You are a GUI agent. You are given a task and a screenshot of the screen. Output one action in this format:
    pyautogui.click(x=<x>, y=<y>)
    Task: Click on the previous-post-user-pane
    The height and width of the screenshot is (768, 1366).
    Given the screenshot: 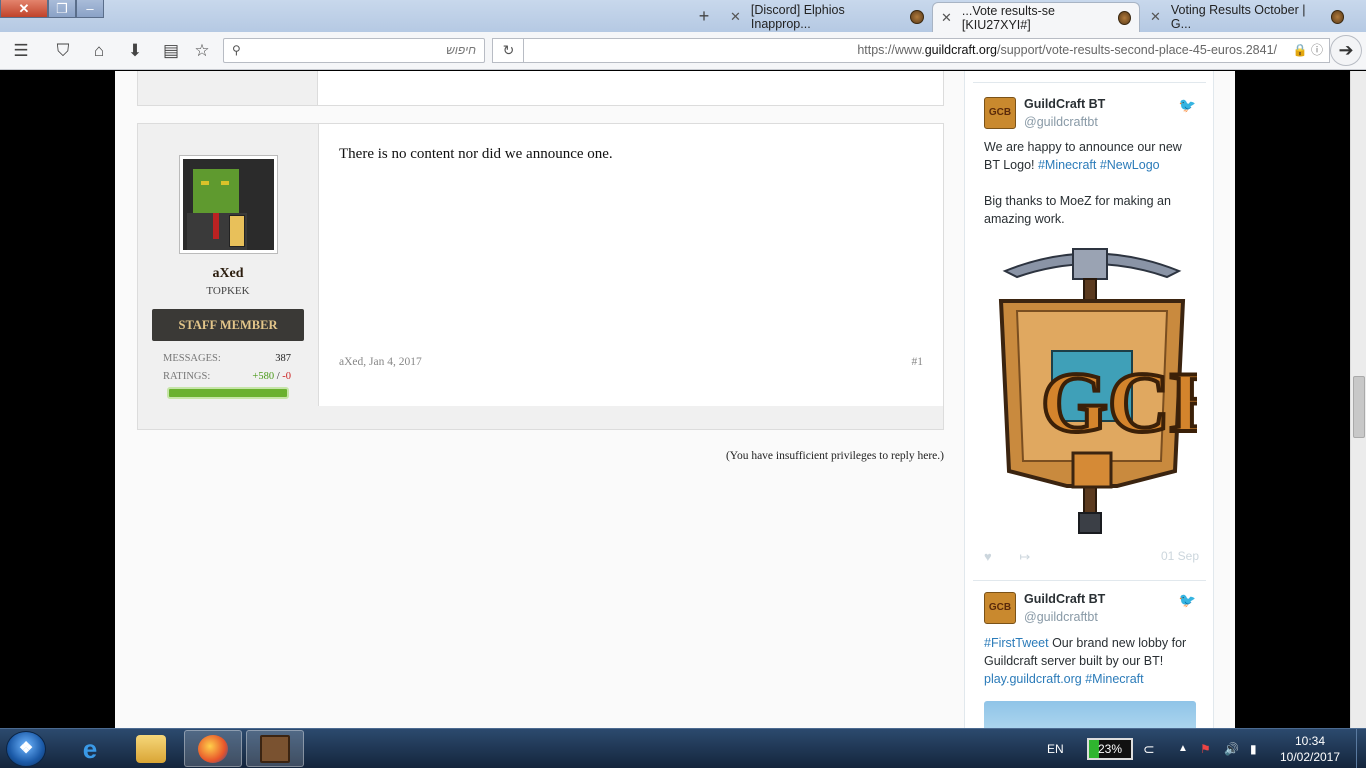 What is the action you would take?
    pyautogui.click(x=228, y=88)
    